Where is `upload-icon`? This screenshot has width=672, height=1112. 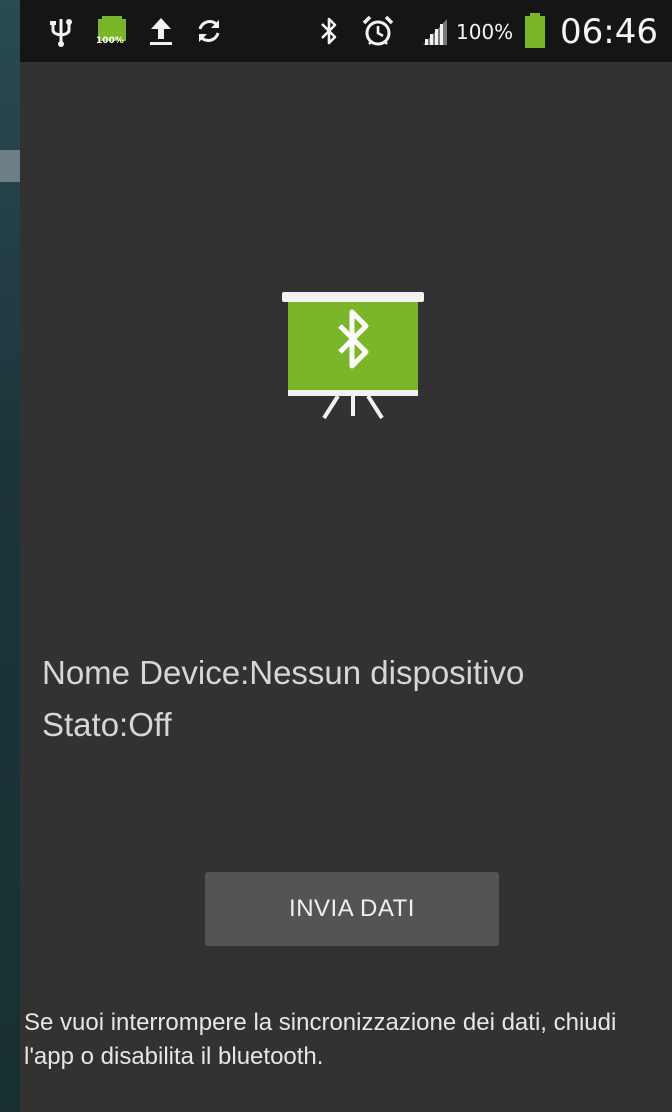 upload-icon is located at coordinates (161, 31).